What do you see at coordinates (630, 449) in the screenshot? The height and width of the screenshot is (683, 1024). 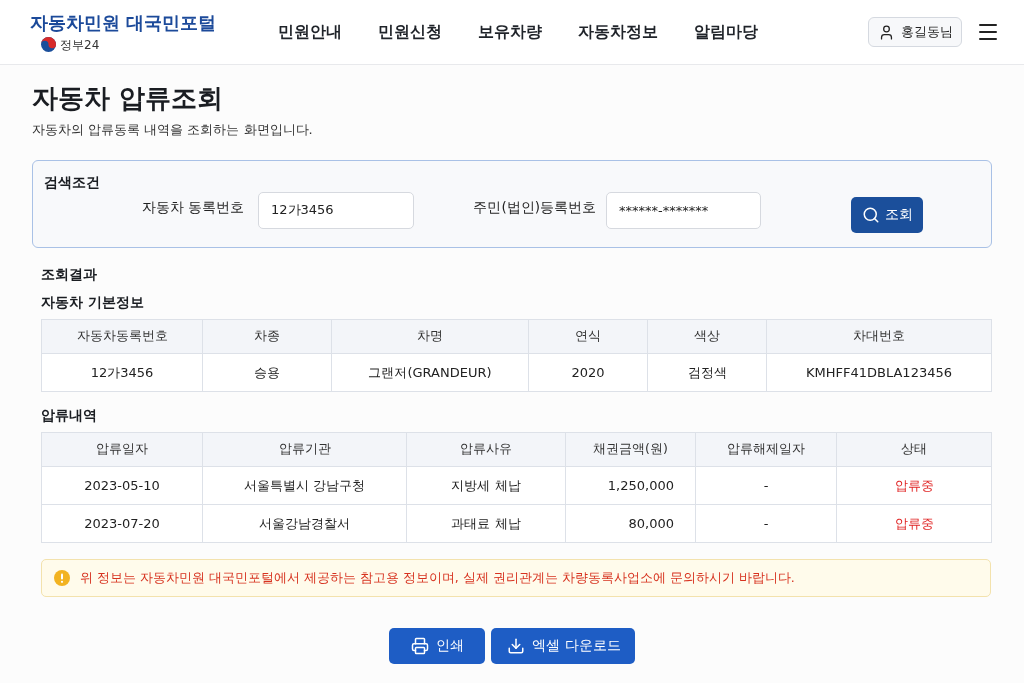 I see `column-header: 채권금액(원)` at bounding box center [630, 449].